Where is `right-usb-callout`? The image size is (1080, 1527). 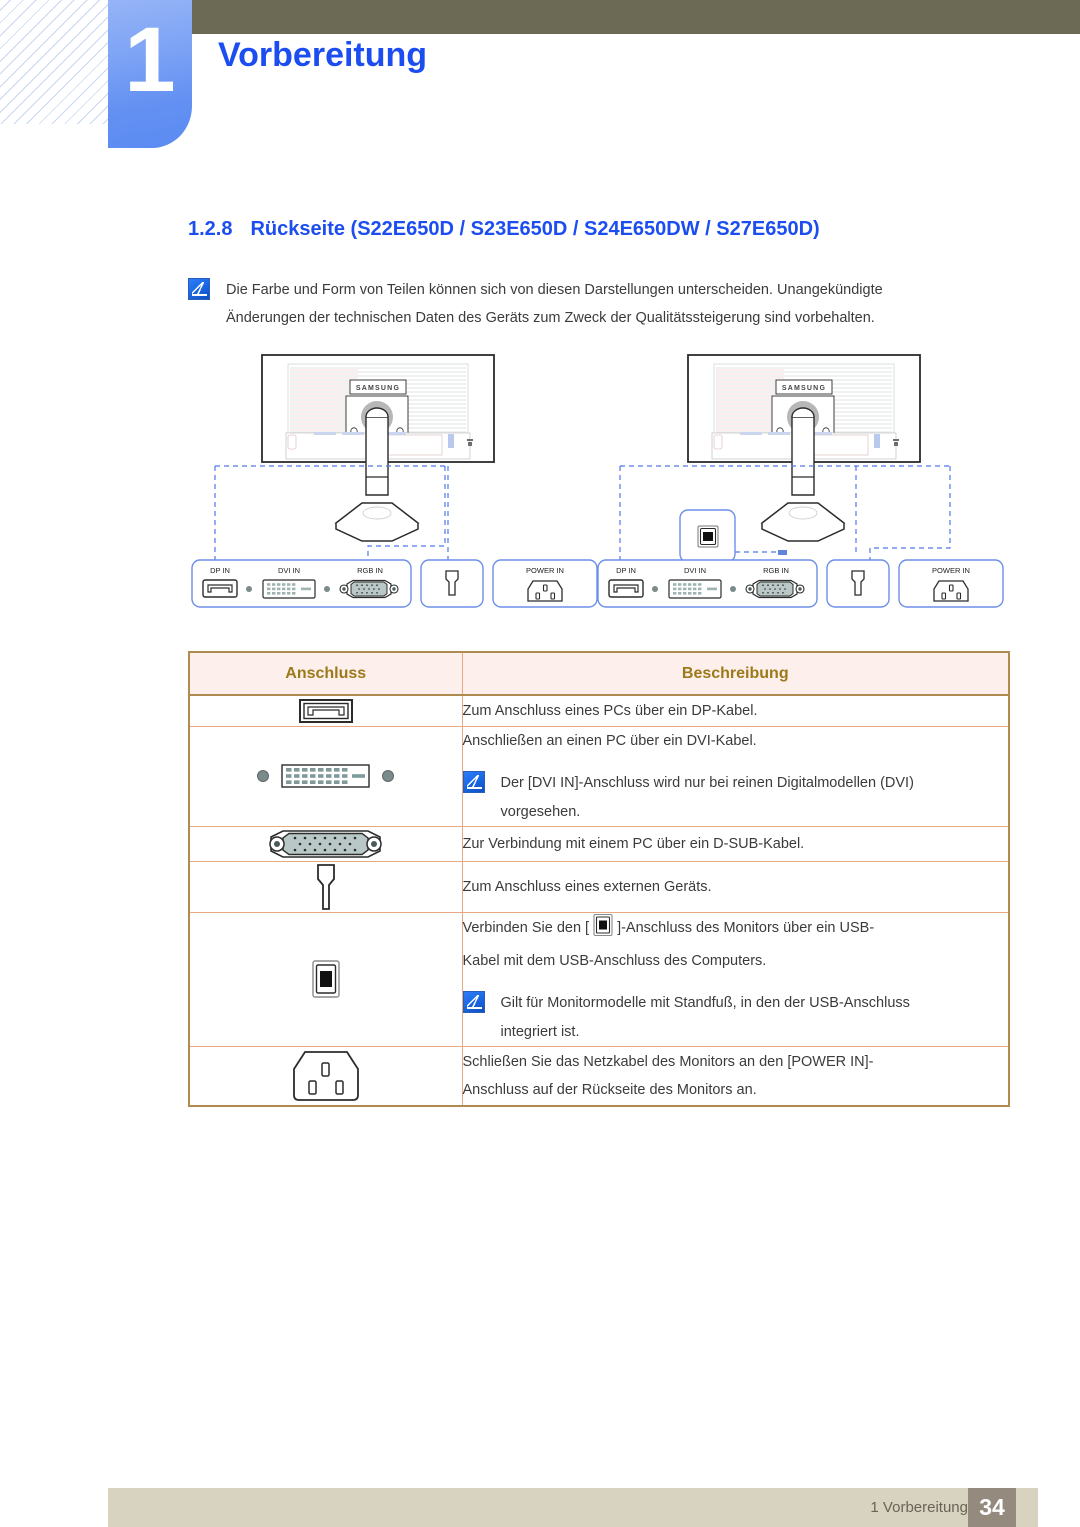 right-usb-callout is located at coordinates (707, 536).